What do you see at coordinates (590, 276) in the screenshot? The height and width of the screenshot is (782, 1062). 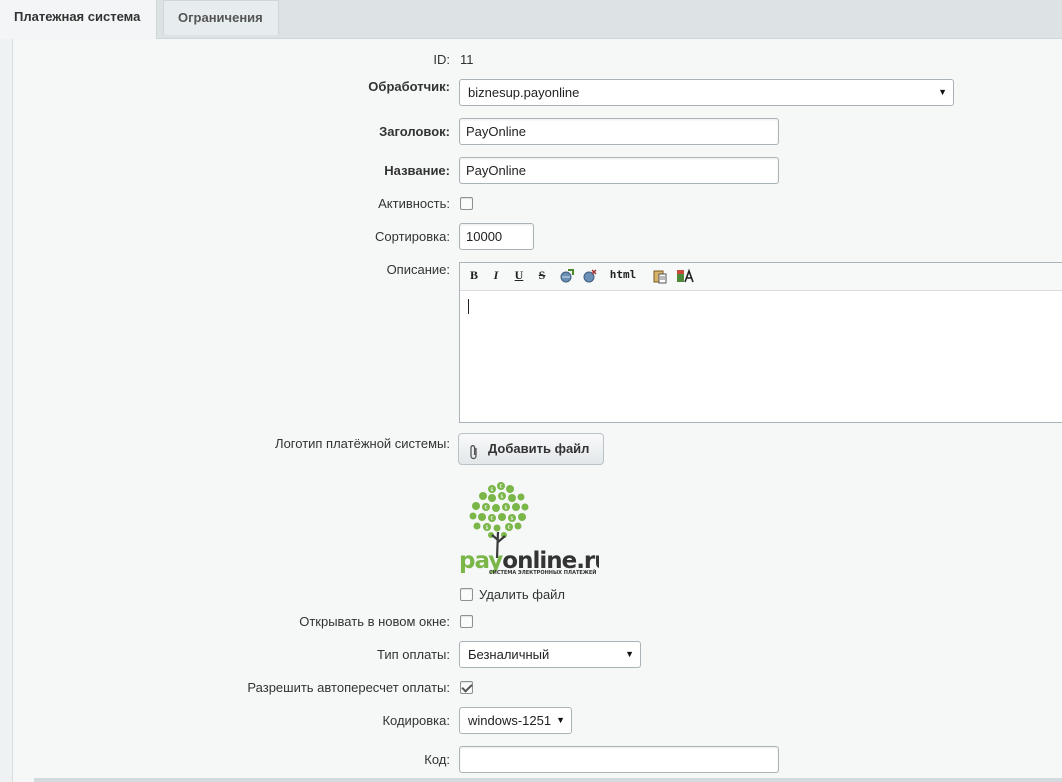 I see `remove-link-icon` at bounding box center [590, 276].